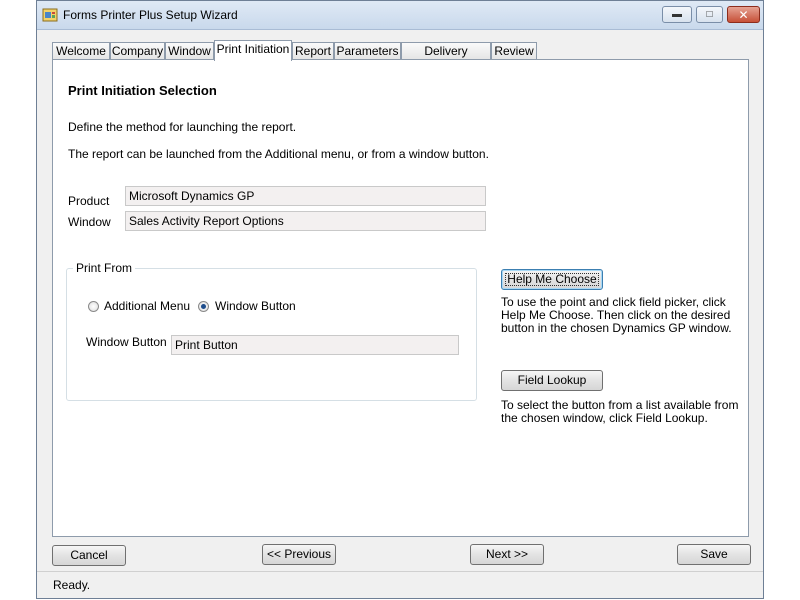 This screenshot has width=800, height=600. Describe the element at coordinates (189, 51) in the screenshot. I see `tab-window: Window` at that location.